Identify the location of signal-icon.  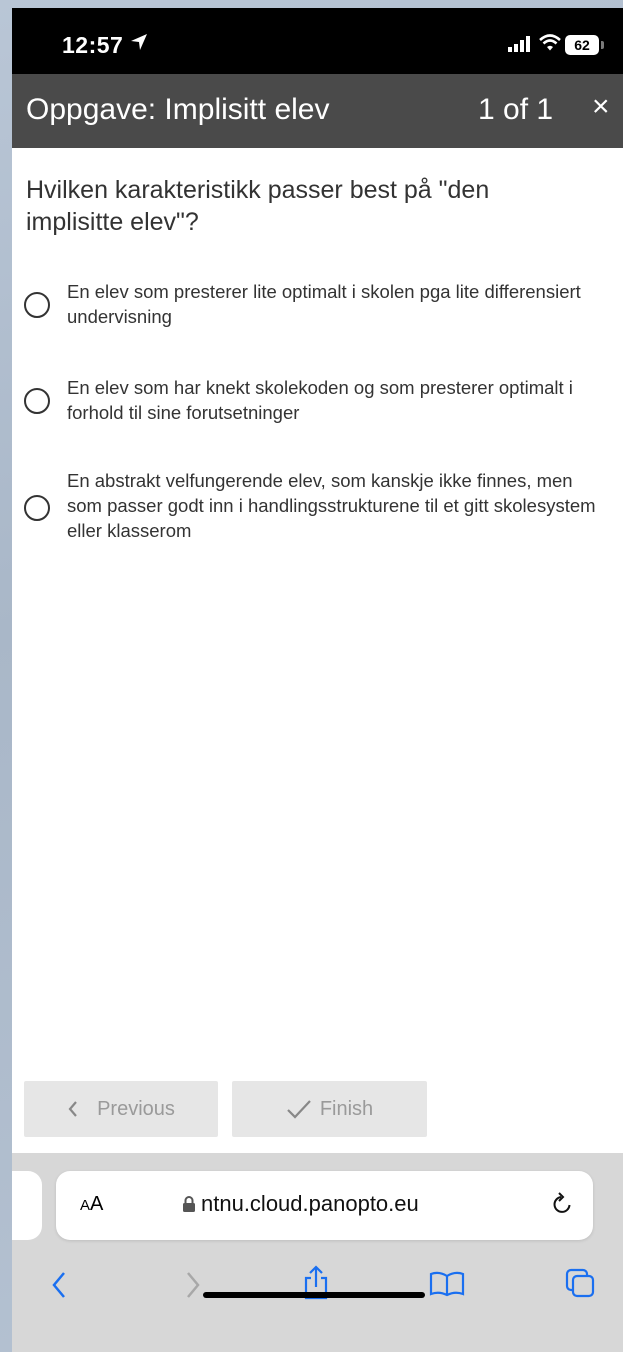
(519, 44).